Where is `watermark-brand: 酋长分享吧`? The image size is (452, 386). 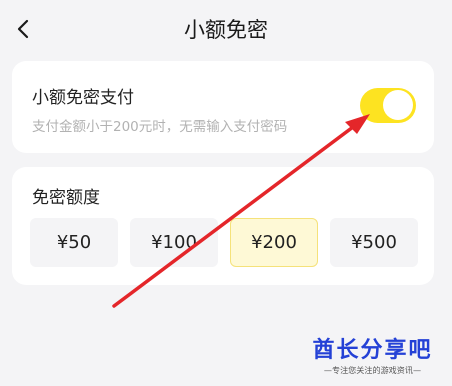
watermark-brand: 酋长分享吧 is located at coordinates (372, 350).